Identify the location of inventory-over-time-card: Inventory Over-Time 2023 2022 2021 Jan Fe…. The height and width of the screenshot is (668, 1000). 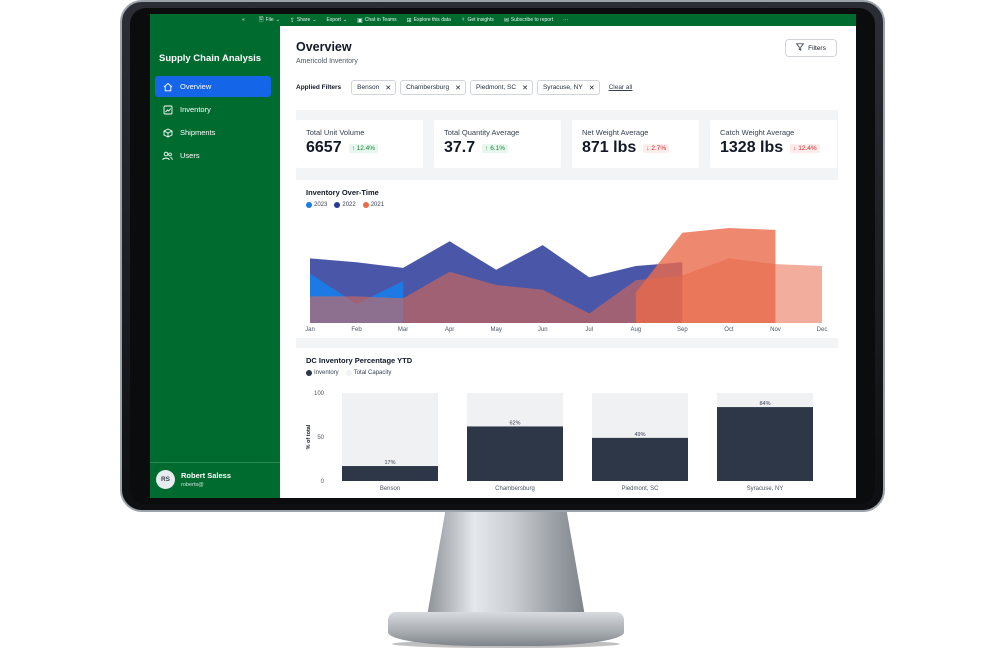
(567, 259).